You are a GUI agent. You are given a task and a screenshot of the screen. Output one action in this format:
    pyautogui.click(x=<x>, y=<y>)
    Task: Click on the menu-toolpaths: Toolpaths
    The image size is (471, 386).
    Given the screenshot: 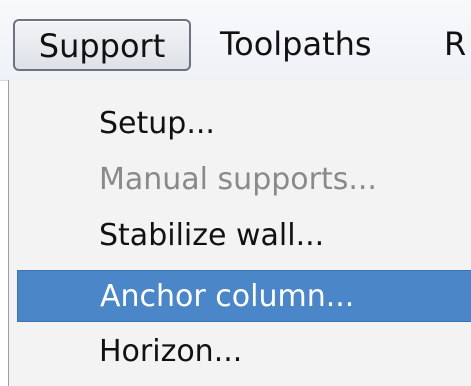 What is the action you would take?
    pyautogui.click(x=296, y=45)
    